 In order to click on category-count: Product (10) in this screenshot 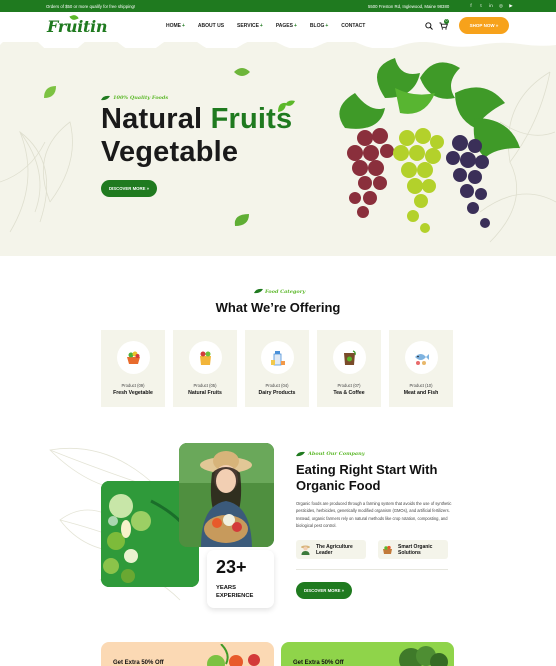, I will do `click(421, 385)`.